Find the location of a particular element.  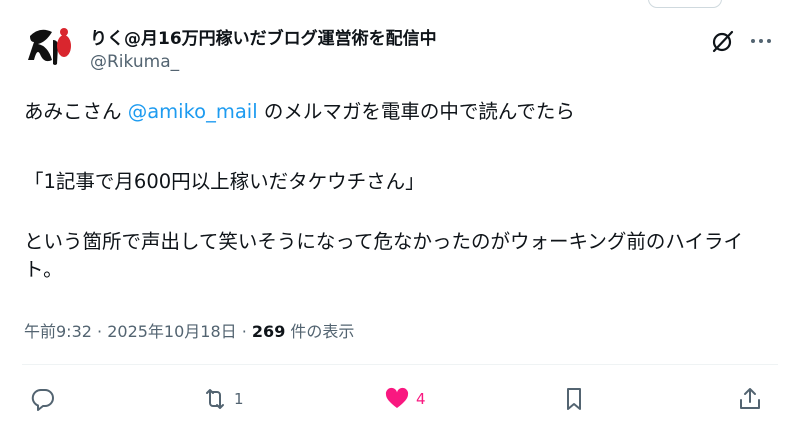

views-label: 件の表示 is located at coordinates (319, 331).